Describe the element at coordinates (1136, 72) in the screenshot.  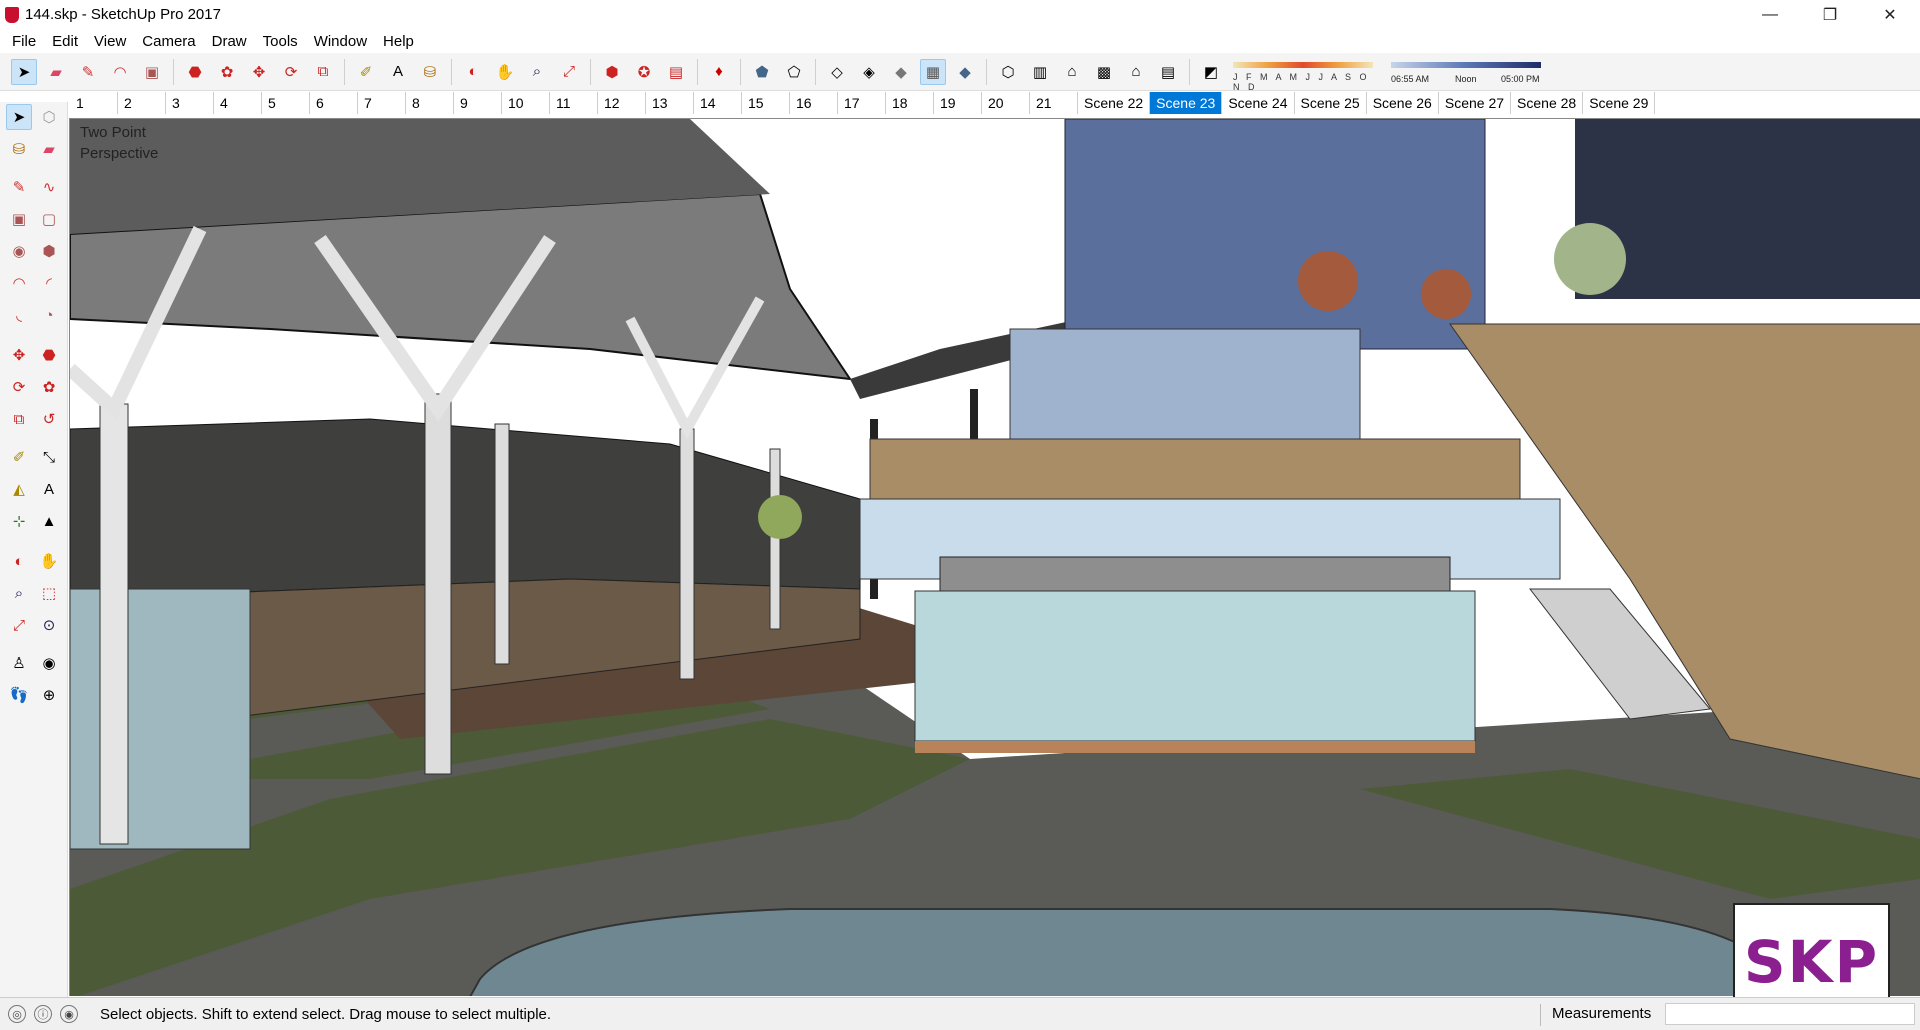
I see `back-view-icon: ⌂` at that location.